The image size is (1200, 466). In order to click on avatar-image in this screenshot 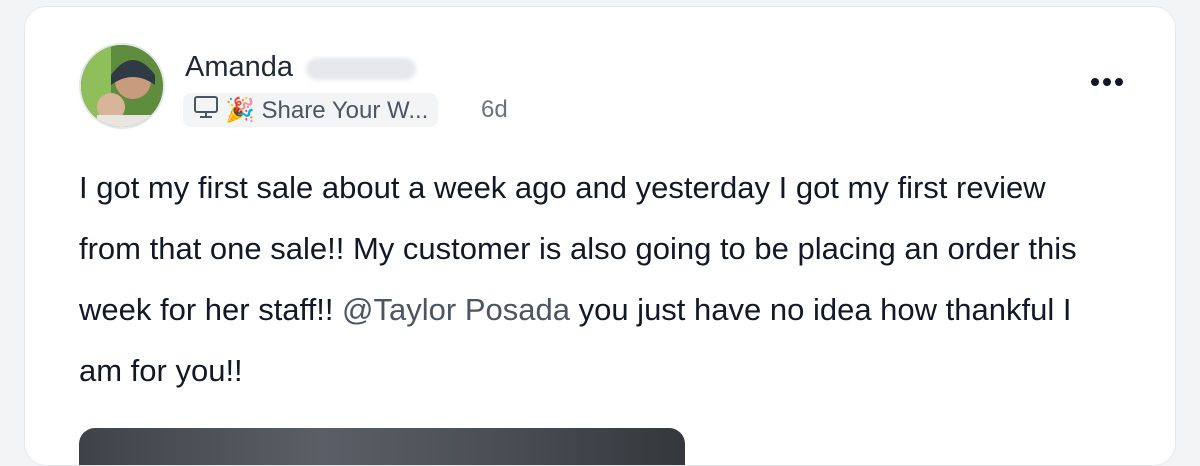, I will do `click(122, 86)`.